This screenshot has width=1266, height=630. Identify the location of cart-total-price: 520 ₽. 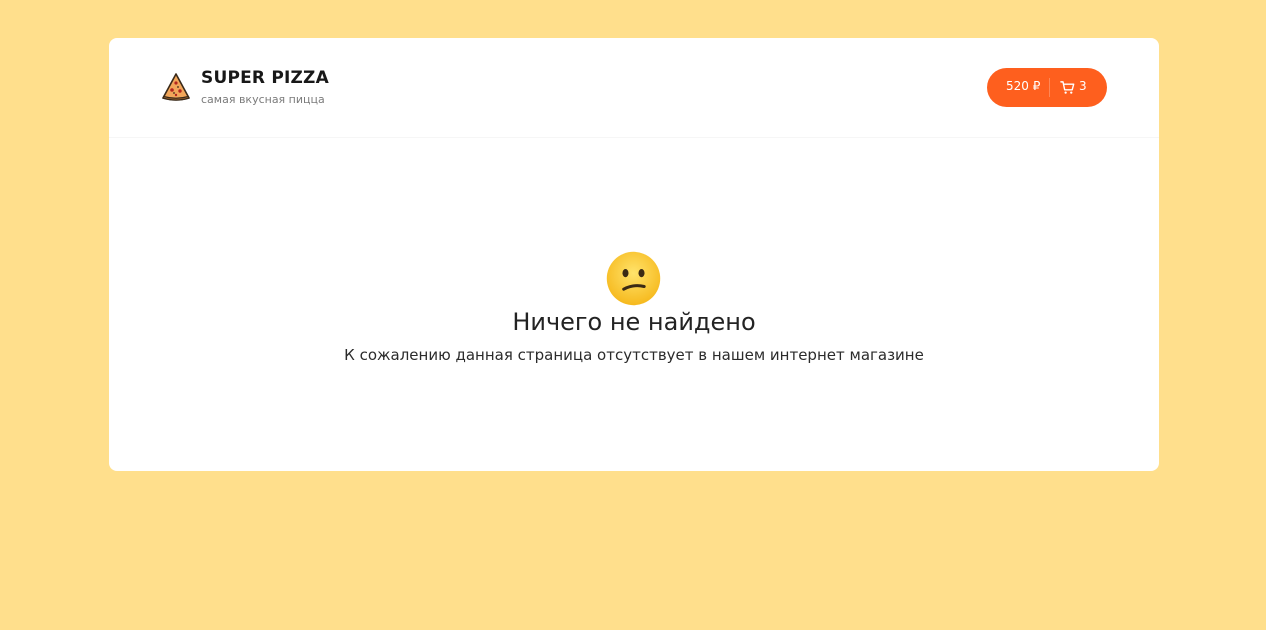
(1023, 86).